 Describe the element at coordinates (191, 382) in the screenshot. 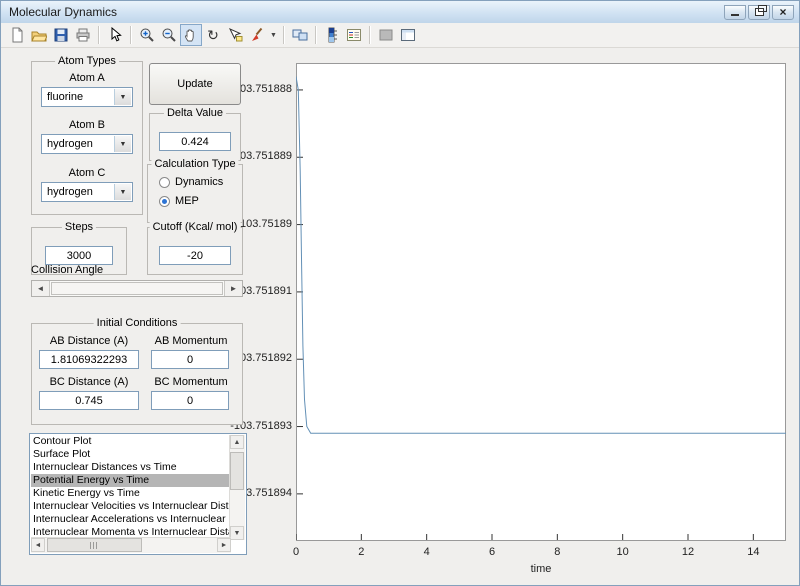

I see `bc-momentum-label: BC Momentum` at that location.